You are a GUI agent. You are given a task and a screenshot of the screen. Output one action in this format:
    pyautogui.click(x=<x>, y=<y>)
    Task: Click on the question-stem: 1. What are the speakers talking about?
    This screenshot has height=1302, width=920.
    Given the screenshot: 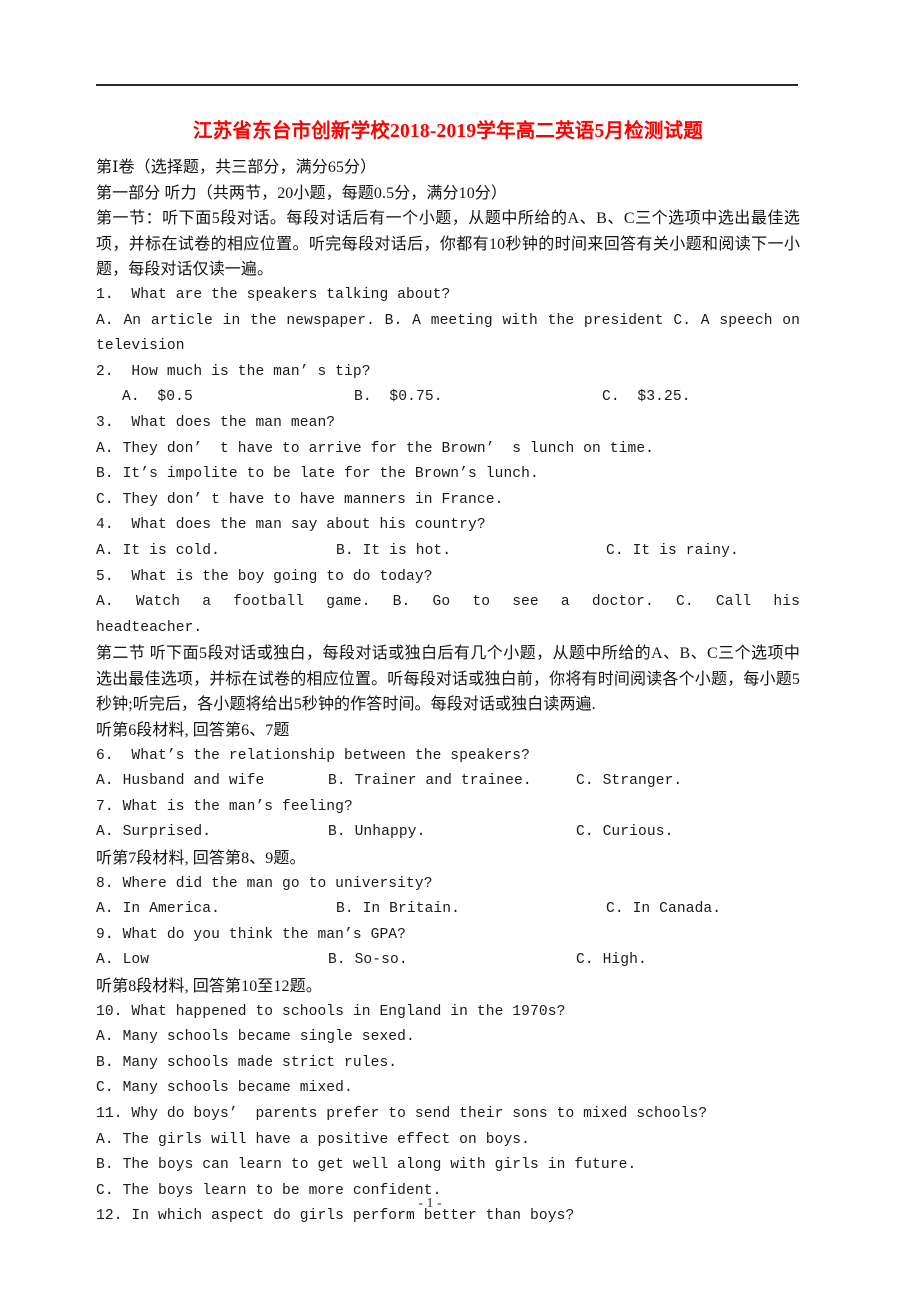 What is the action you would take?
    pyautogui.click(x=273, y=294)
    